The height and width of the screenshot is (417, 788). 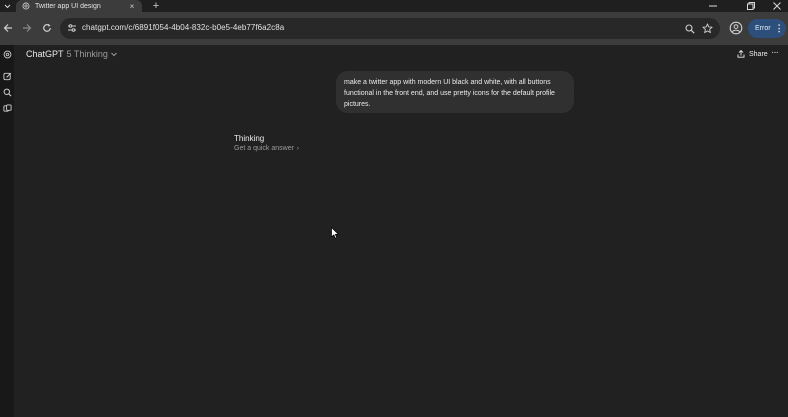 What do you see at coordinates (47, 28) in the screenshot?
I see `reload-icon` at bounding box center [47, 28].